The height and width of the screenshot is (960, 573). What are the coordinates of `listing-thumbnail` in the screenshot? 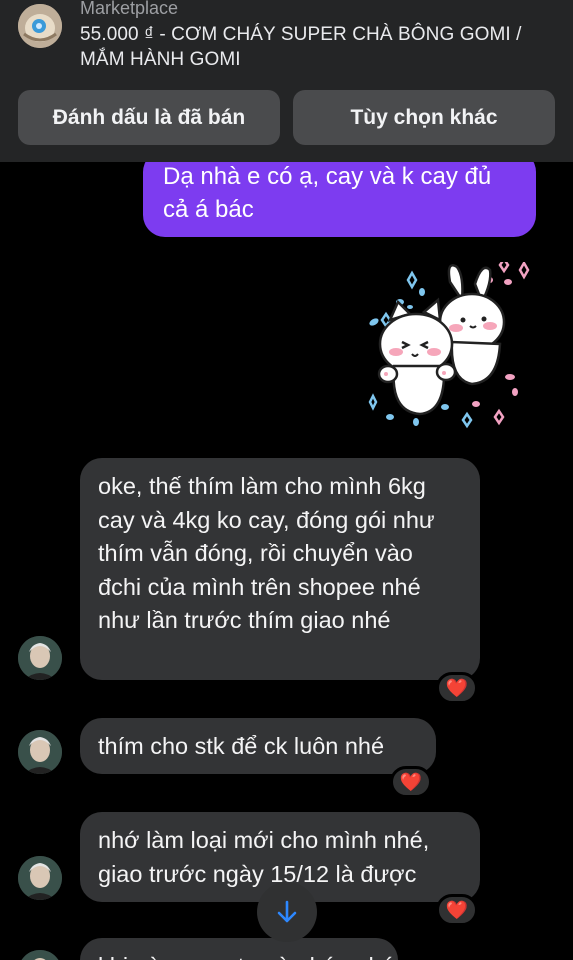 It's located at (40, 26).